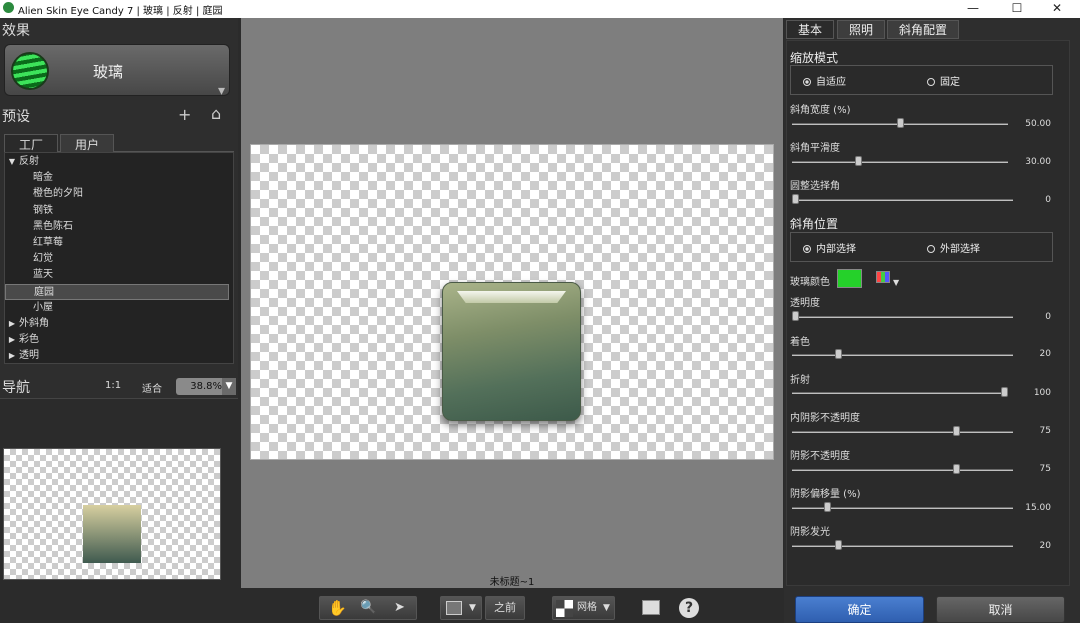 The width and height of the screenshot is (1080, 623). What do you see at coordinates (117, 275) in the screenshot?
I see `tree-item: 蓝天` at bounding box center [117, 275].